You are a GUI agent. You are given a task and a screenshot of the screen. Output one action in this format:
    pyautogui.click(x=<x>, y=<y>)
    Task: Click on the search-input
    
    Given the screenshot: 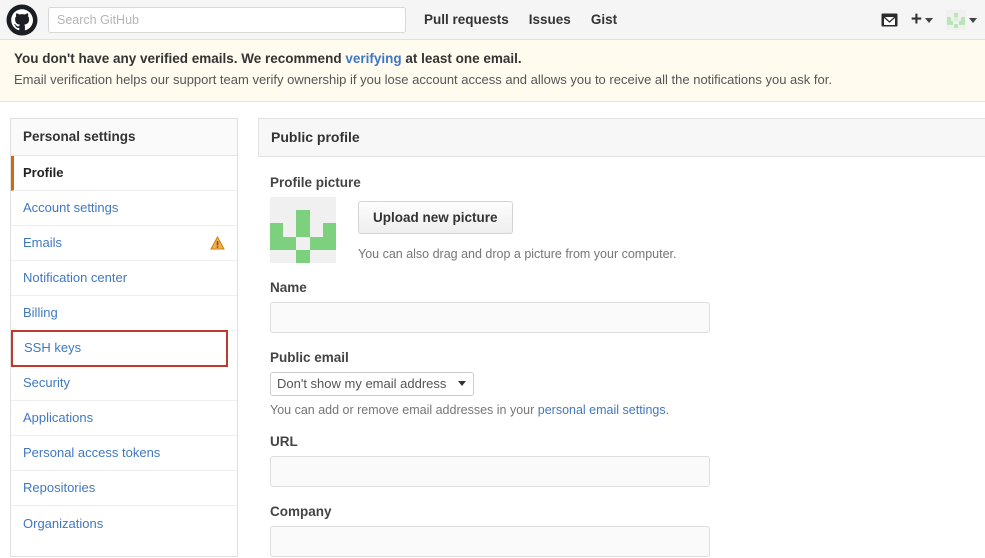 What is the action you would take?
    pyautogui.click(x=227, y=19)
    